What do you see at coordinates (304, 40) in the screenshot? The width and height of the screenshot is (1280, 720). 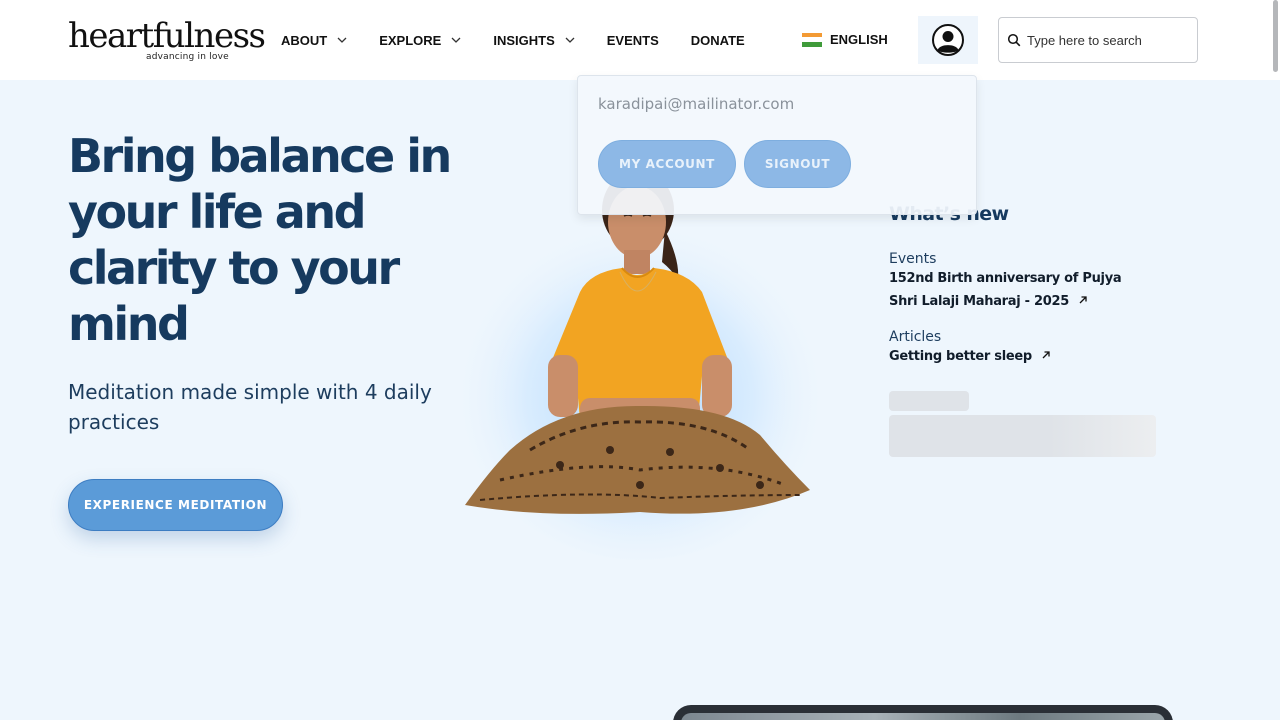 I see `nav-item-label: ABOUT` at bounding box center [304, 40].